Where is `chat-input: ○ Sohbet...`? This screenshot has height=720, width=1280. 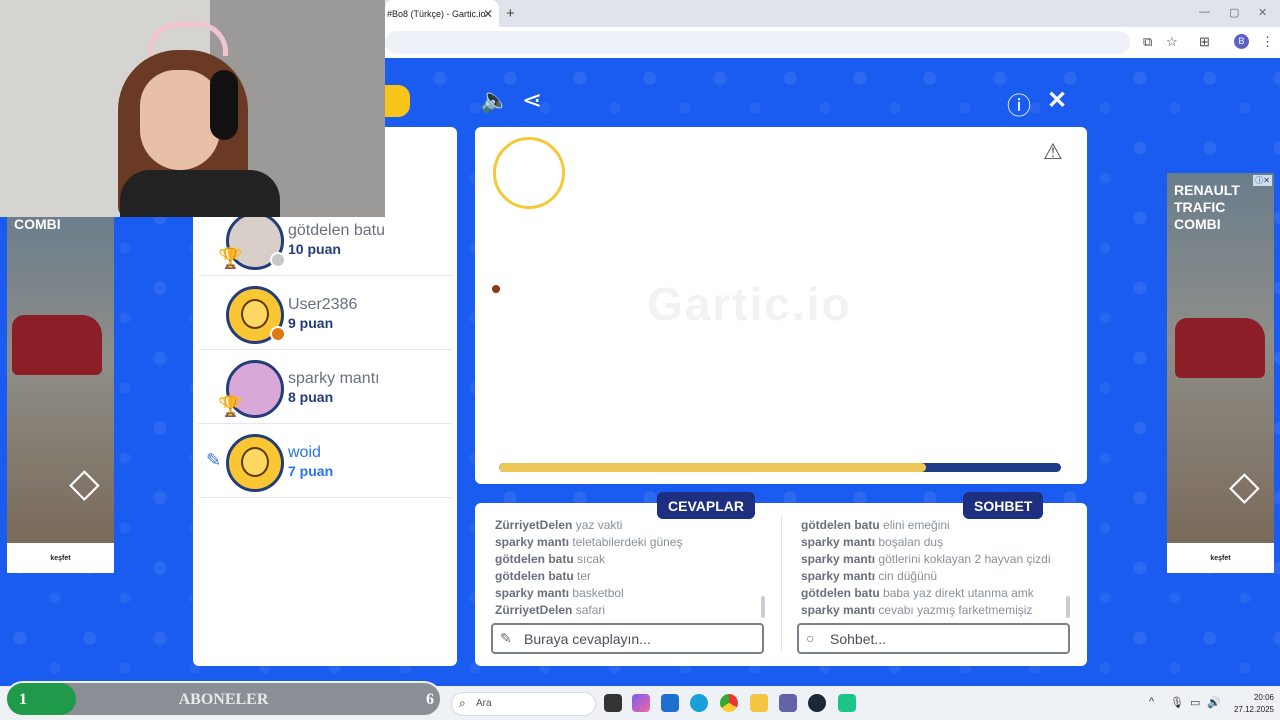 chat-input: ○ Sohbet... is located at coordinates (933, 638).